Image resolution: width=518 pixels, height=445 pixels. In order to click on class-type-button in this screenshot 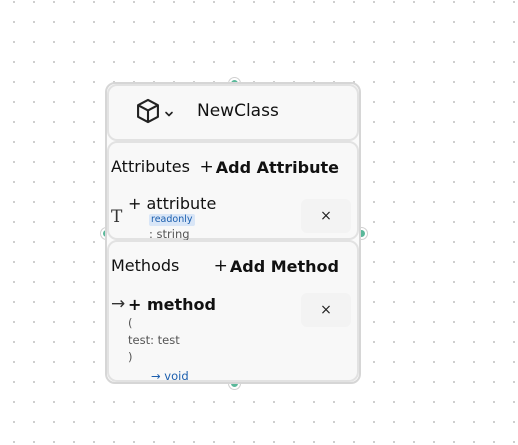, I will do `click(154, 113)`.